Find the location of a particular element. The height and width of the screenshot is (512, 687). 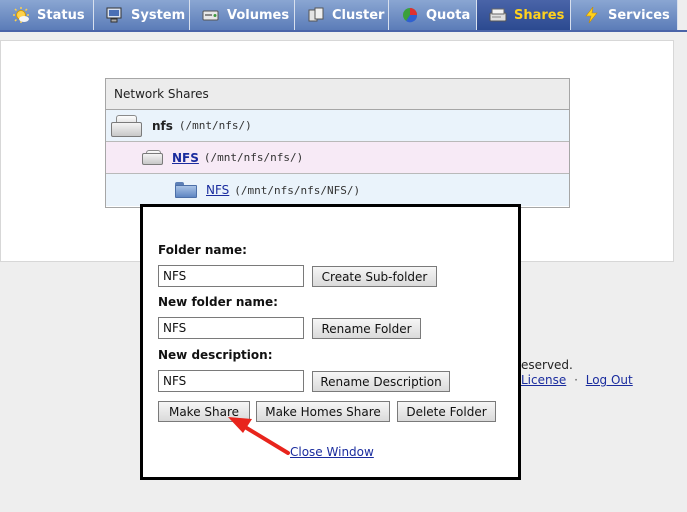

tab-label: Status is located at coordinates (61, 15).